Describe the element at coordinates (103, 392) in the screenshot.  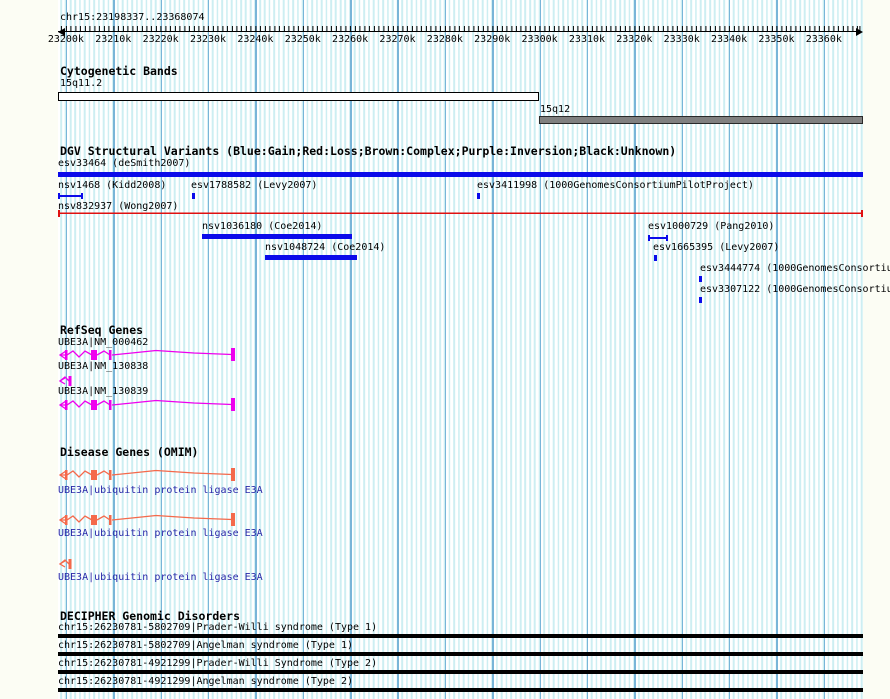
I see `gene-label: UBE3A|NM_130839` at that location.